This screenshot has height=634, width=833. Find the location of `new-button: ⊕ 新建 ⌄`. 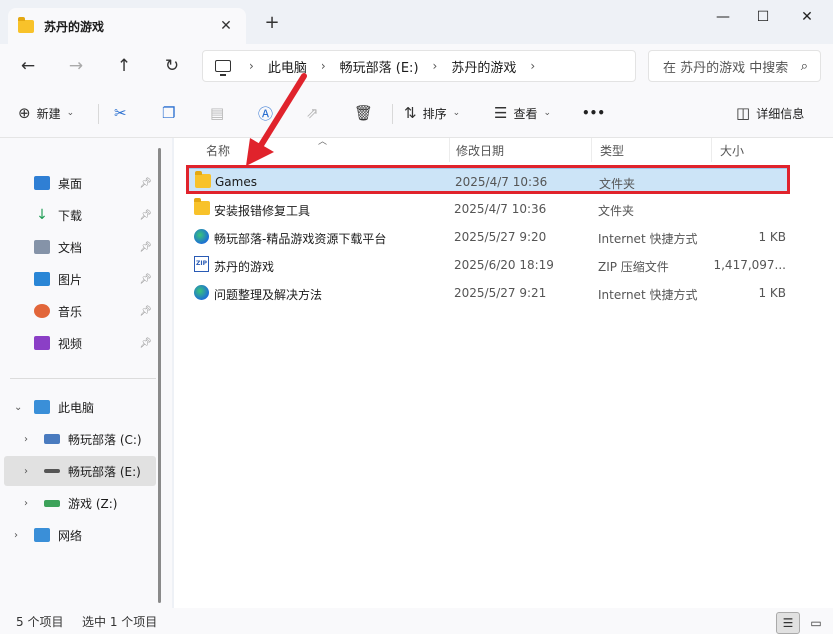

new-button: ⊕ 新建 ⌄ is located at coordinates (46, 113).